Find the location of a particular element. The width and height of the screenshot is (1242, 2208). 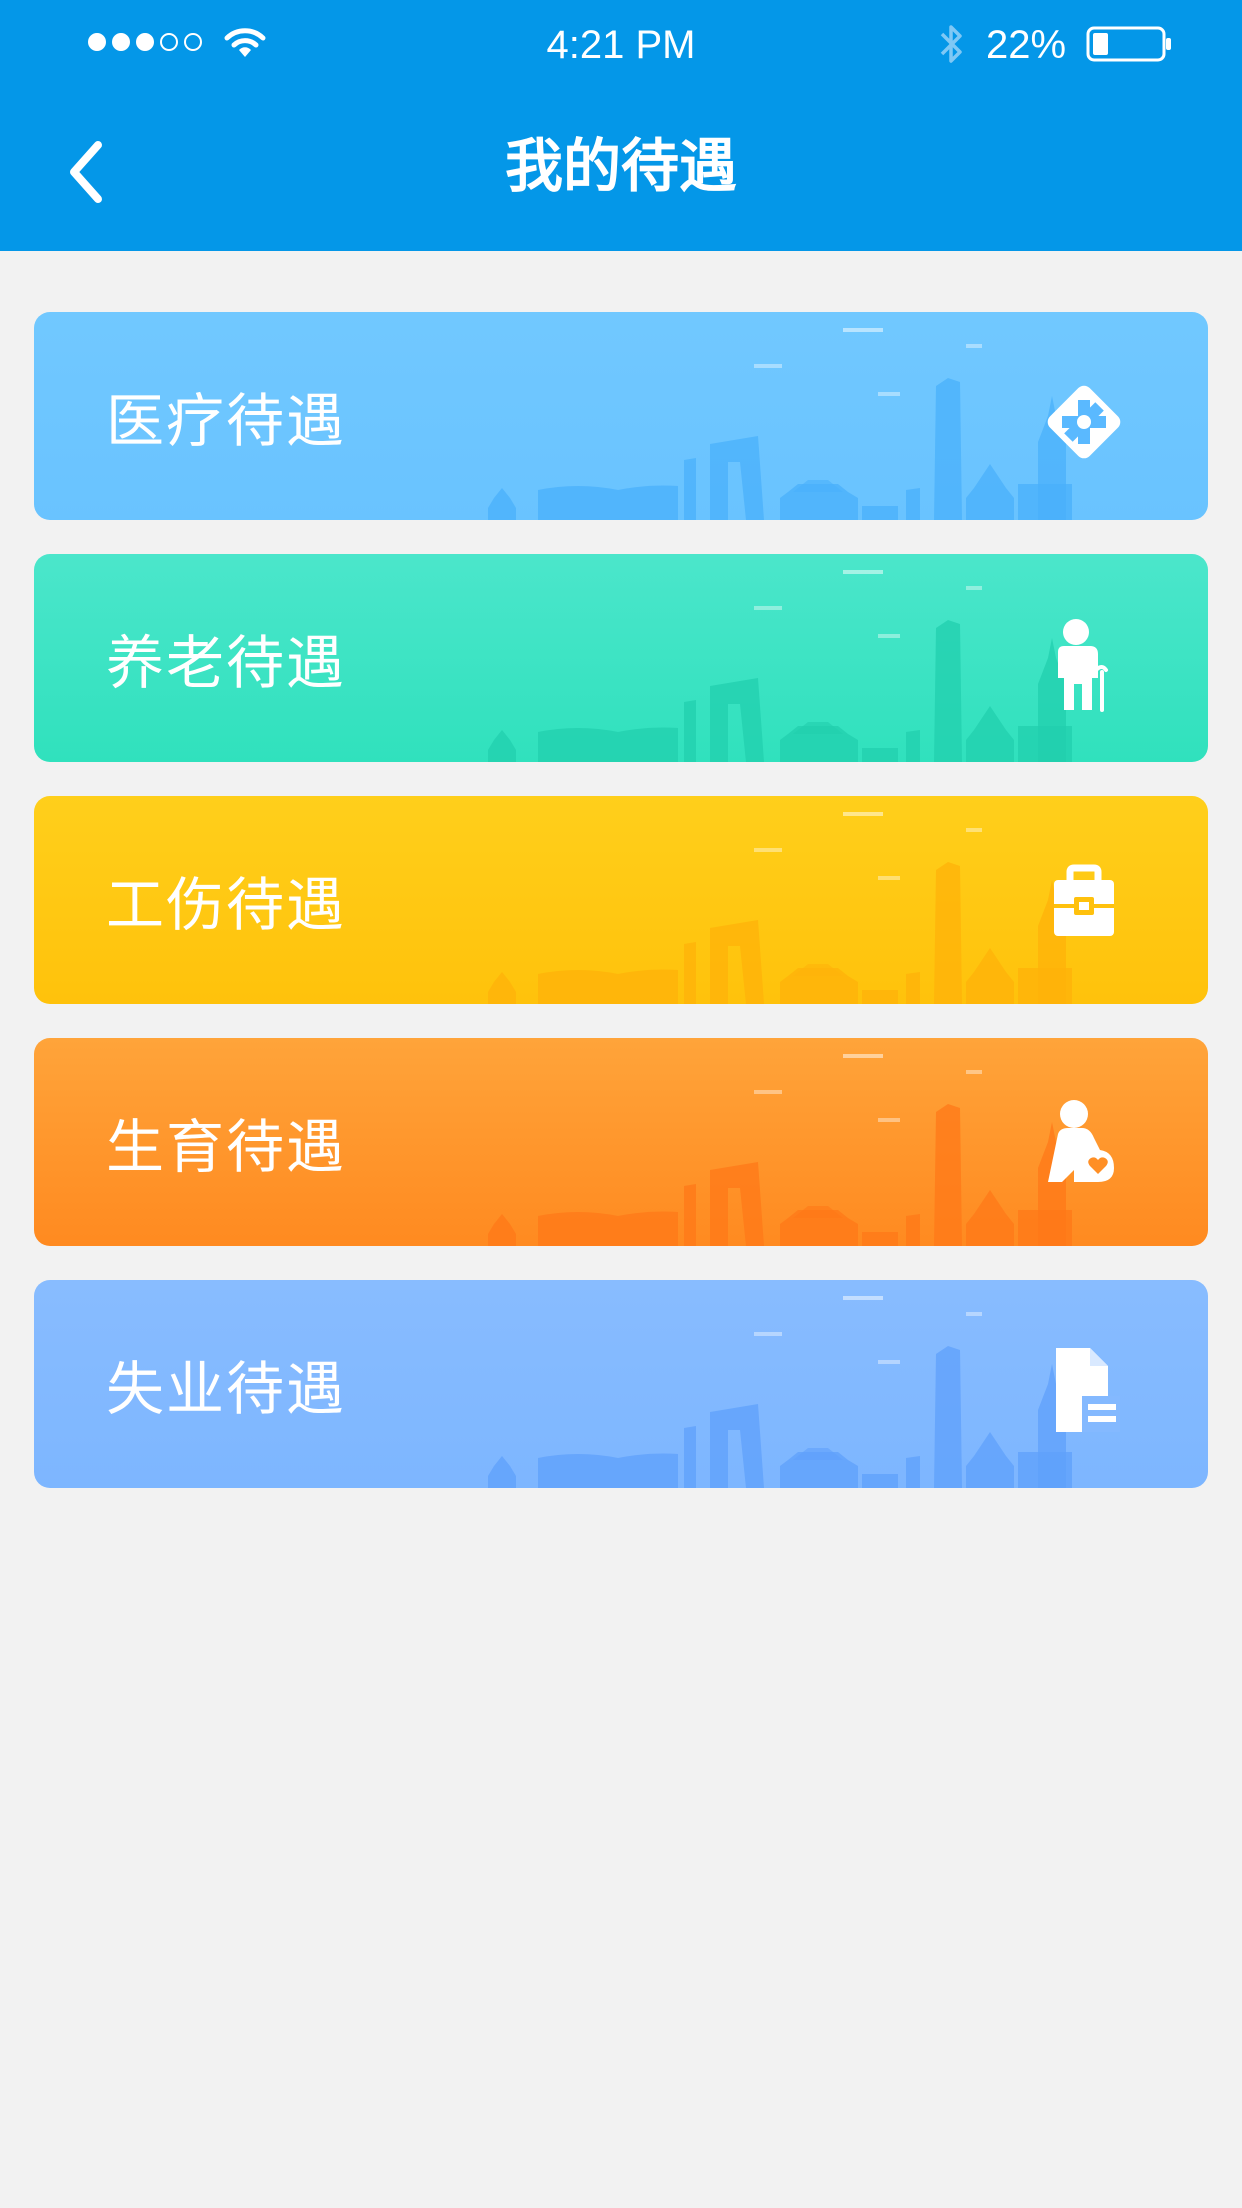

header: 4:21 PM 22% 我的待遇 is located at coordinates (621, 125).